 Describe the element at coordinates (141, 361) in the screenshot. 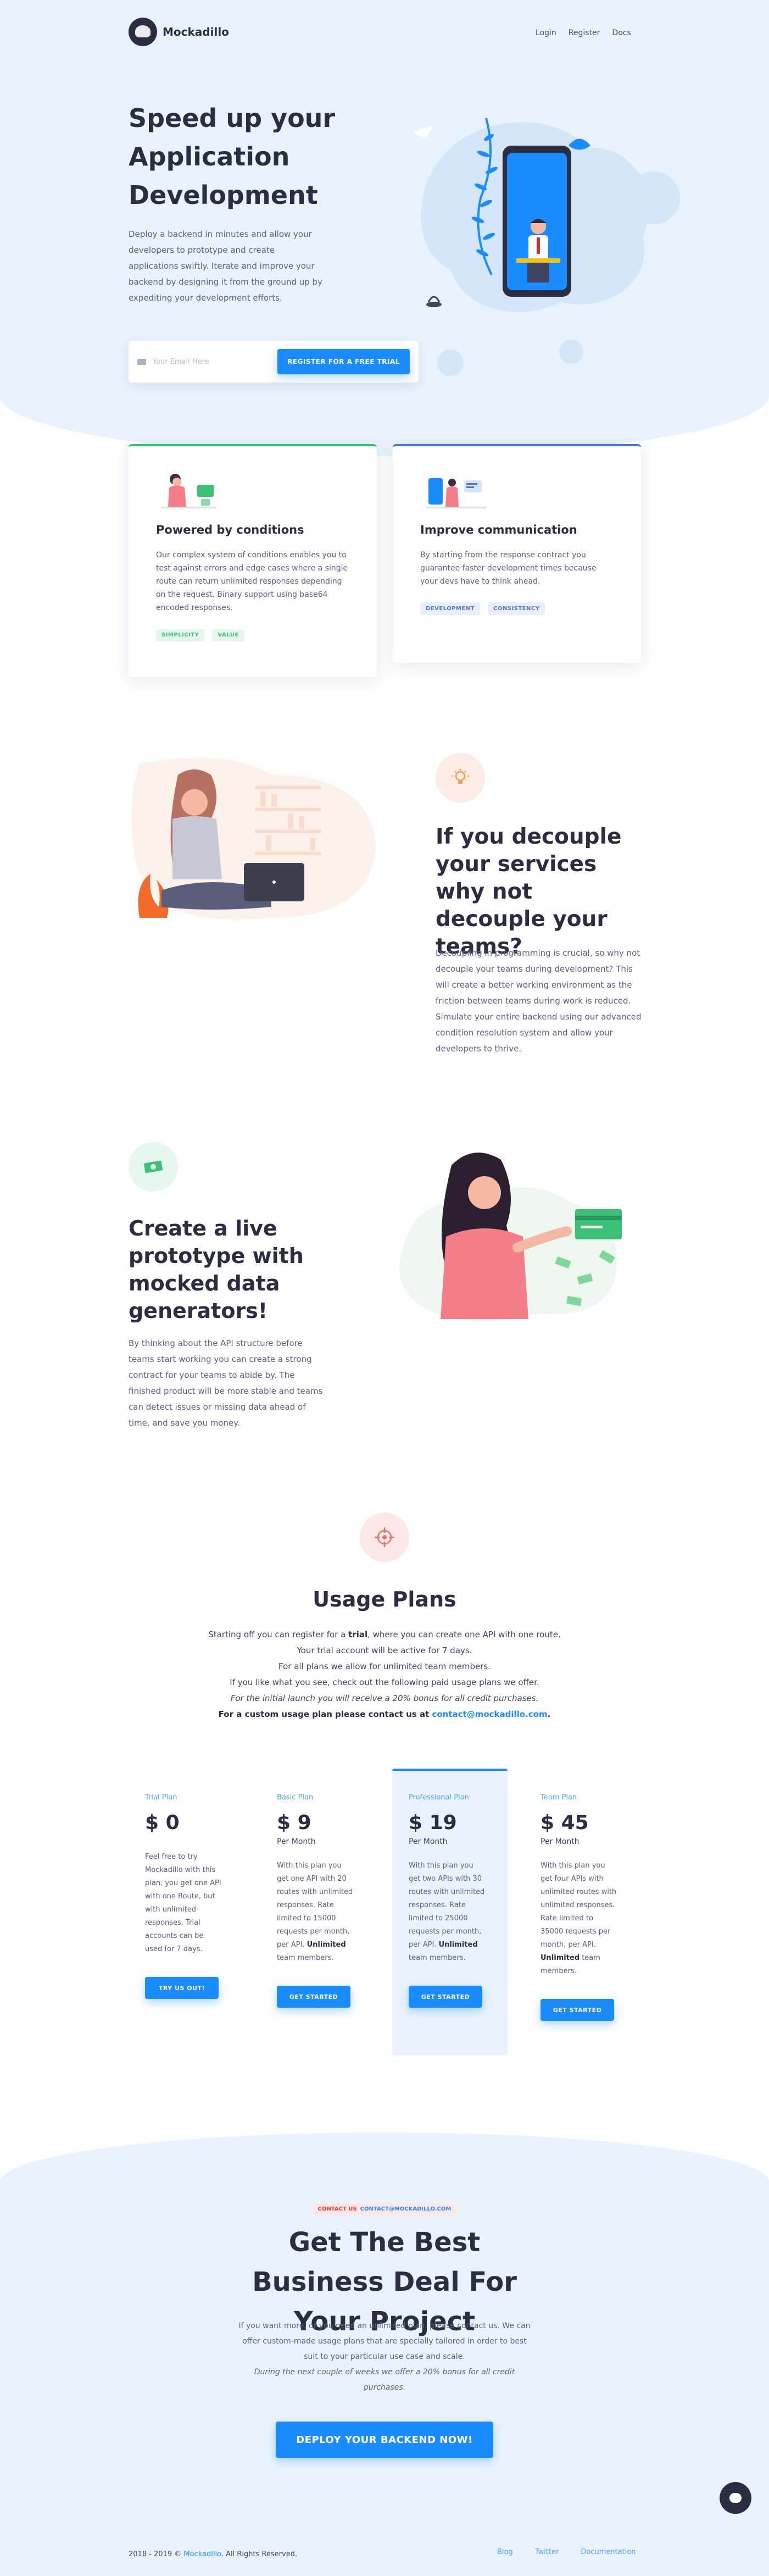

I see `envelope-icon` at that location.